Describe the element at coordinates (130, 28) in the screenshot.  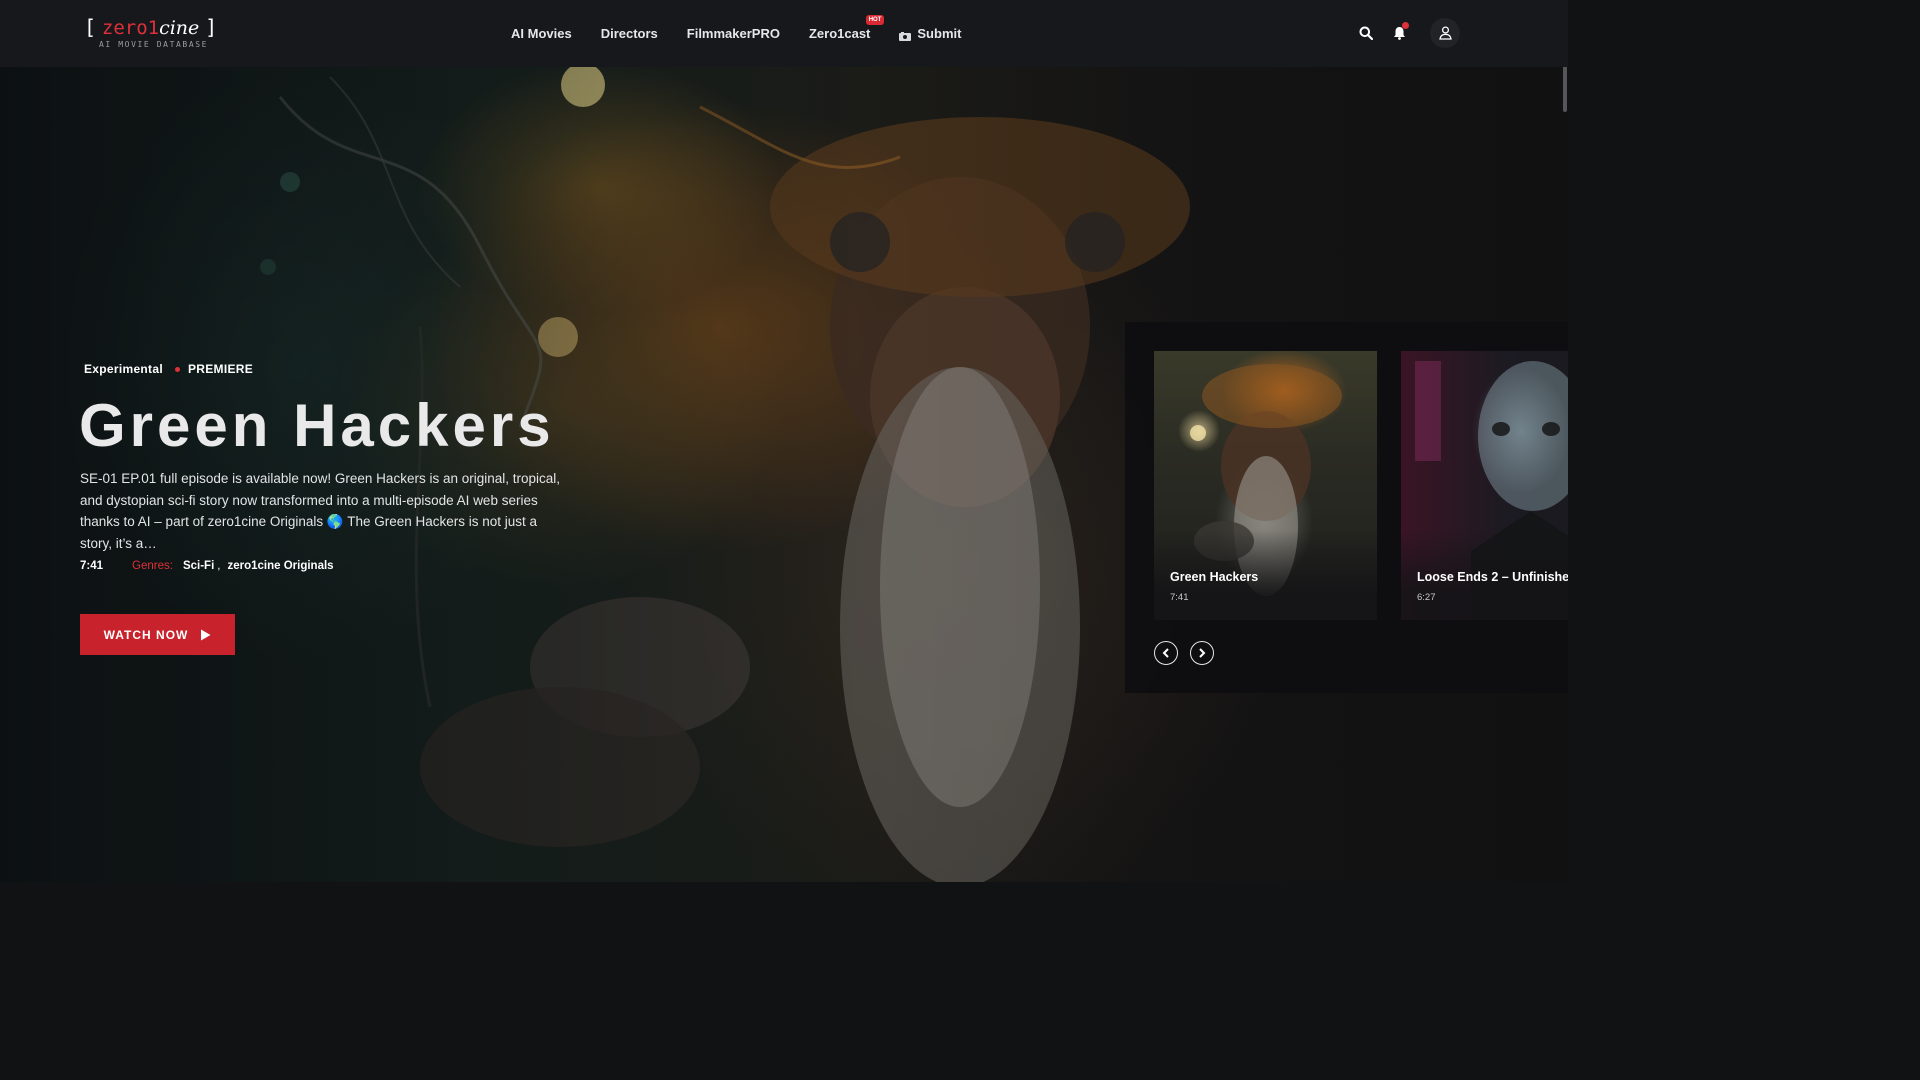
I see `logo-brand-zero: zero1` at that location.